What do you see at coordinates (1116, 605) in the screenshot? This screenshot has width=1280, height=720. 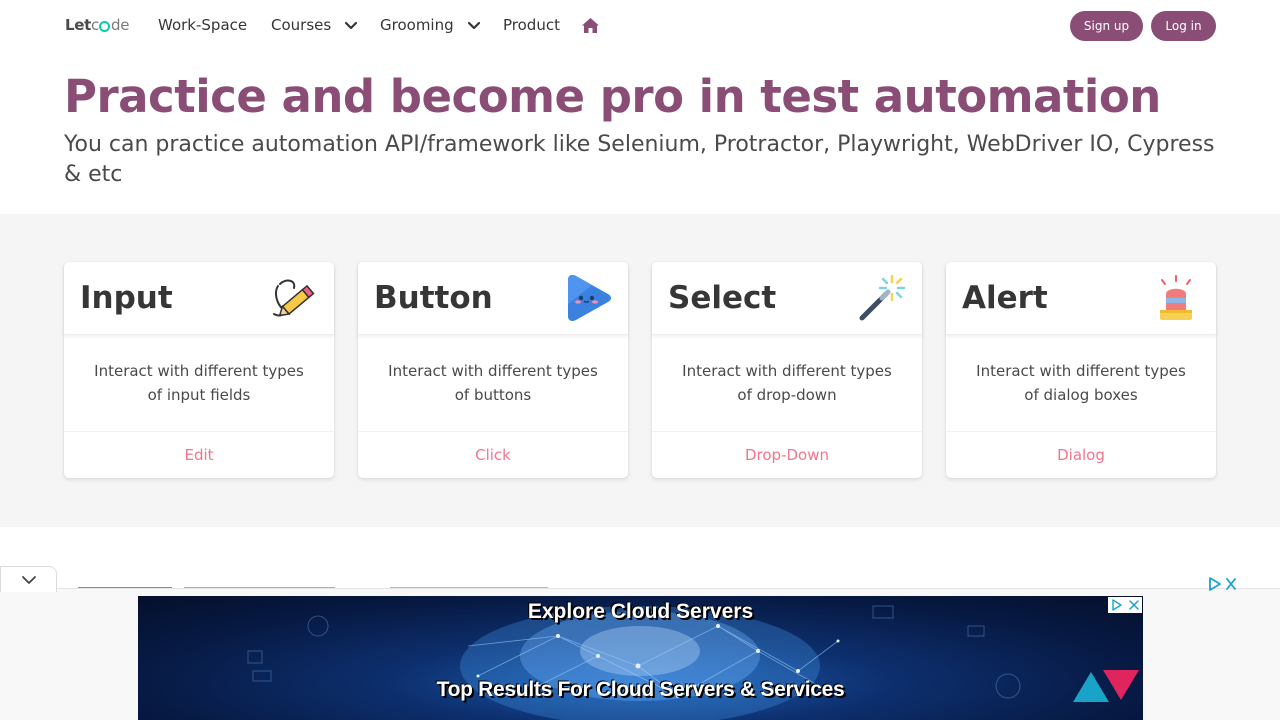 I see `ad-info-icon` at bounding box center [1116, 605].